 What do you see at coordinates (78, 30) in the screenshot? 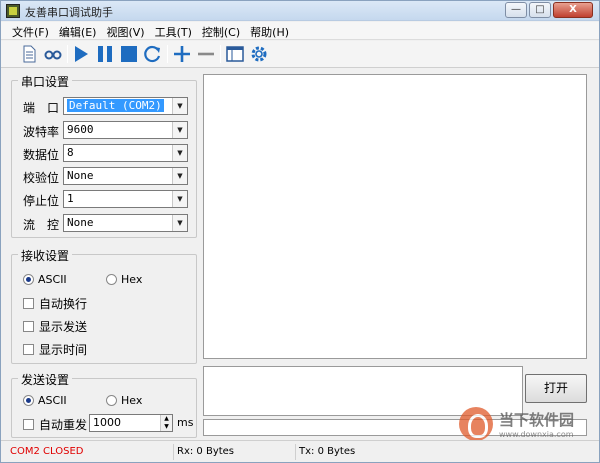
I see `menu-edit: 编辑(E)` at bounding box center [78, 30].